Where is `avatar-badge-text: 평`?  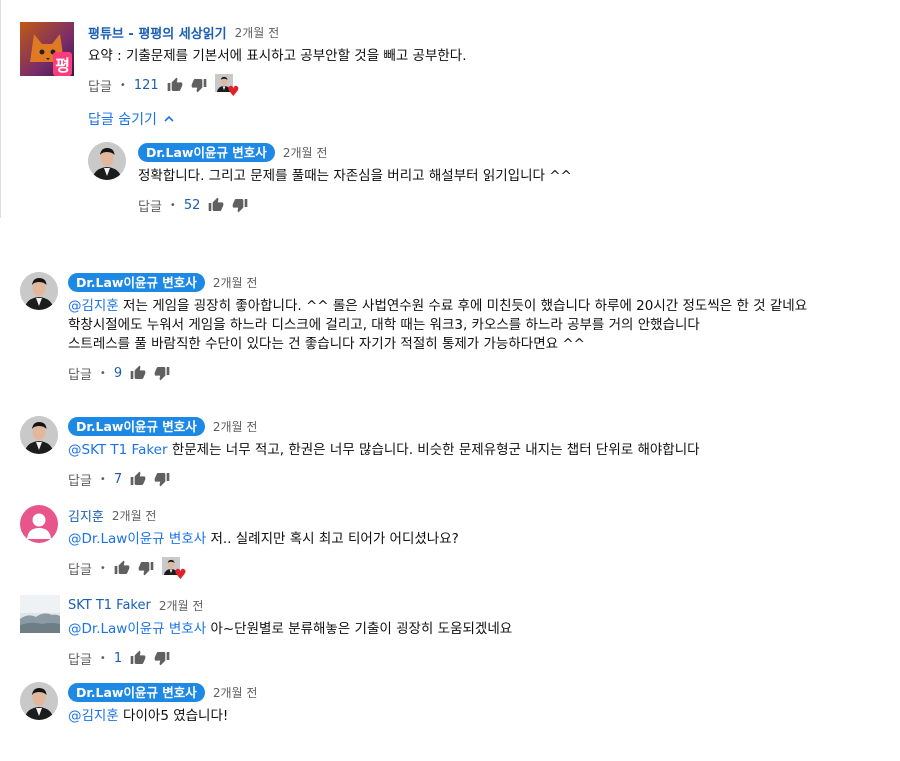
avatar-badge-text: 평 is located at coordinates (62, 64).